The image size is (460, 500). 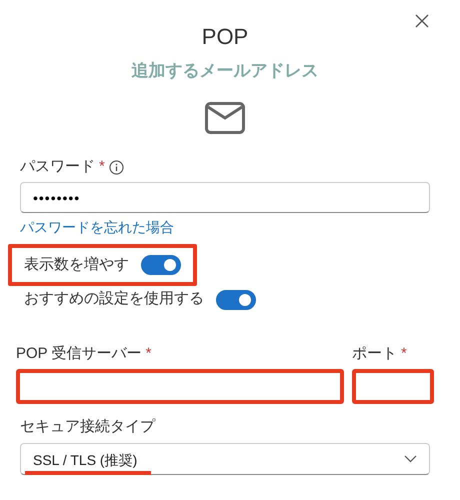 What do you see at coordinates (79, 354) in the screenshot?
I see `field-label: POP 受信サーバー` at bounding box center [79, 354].